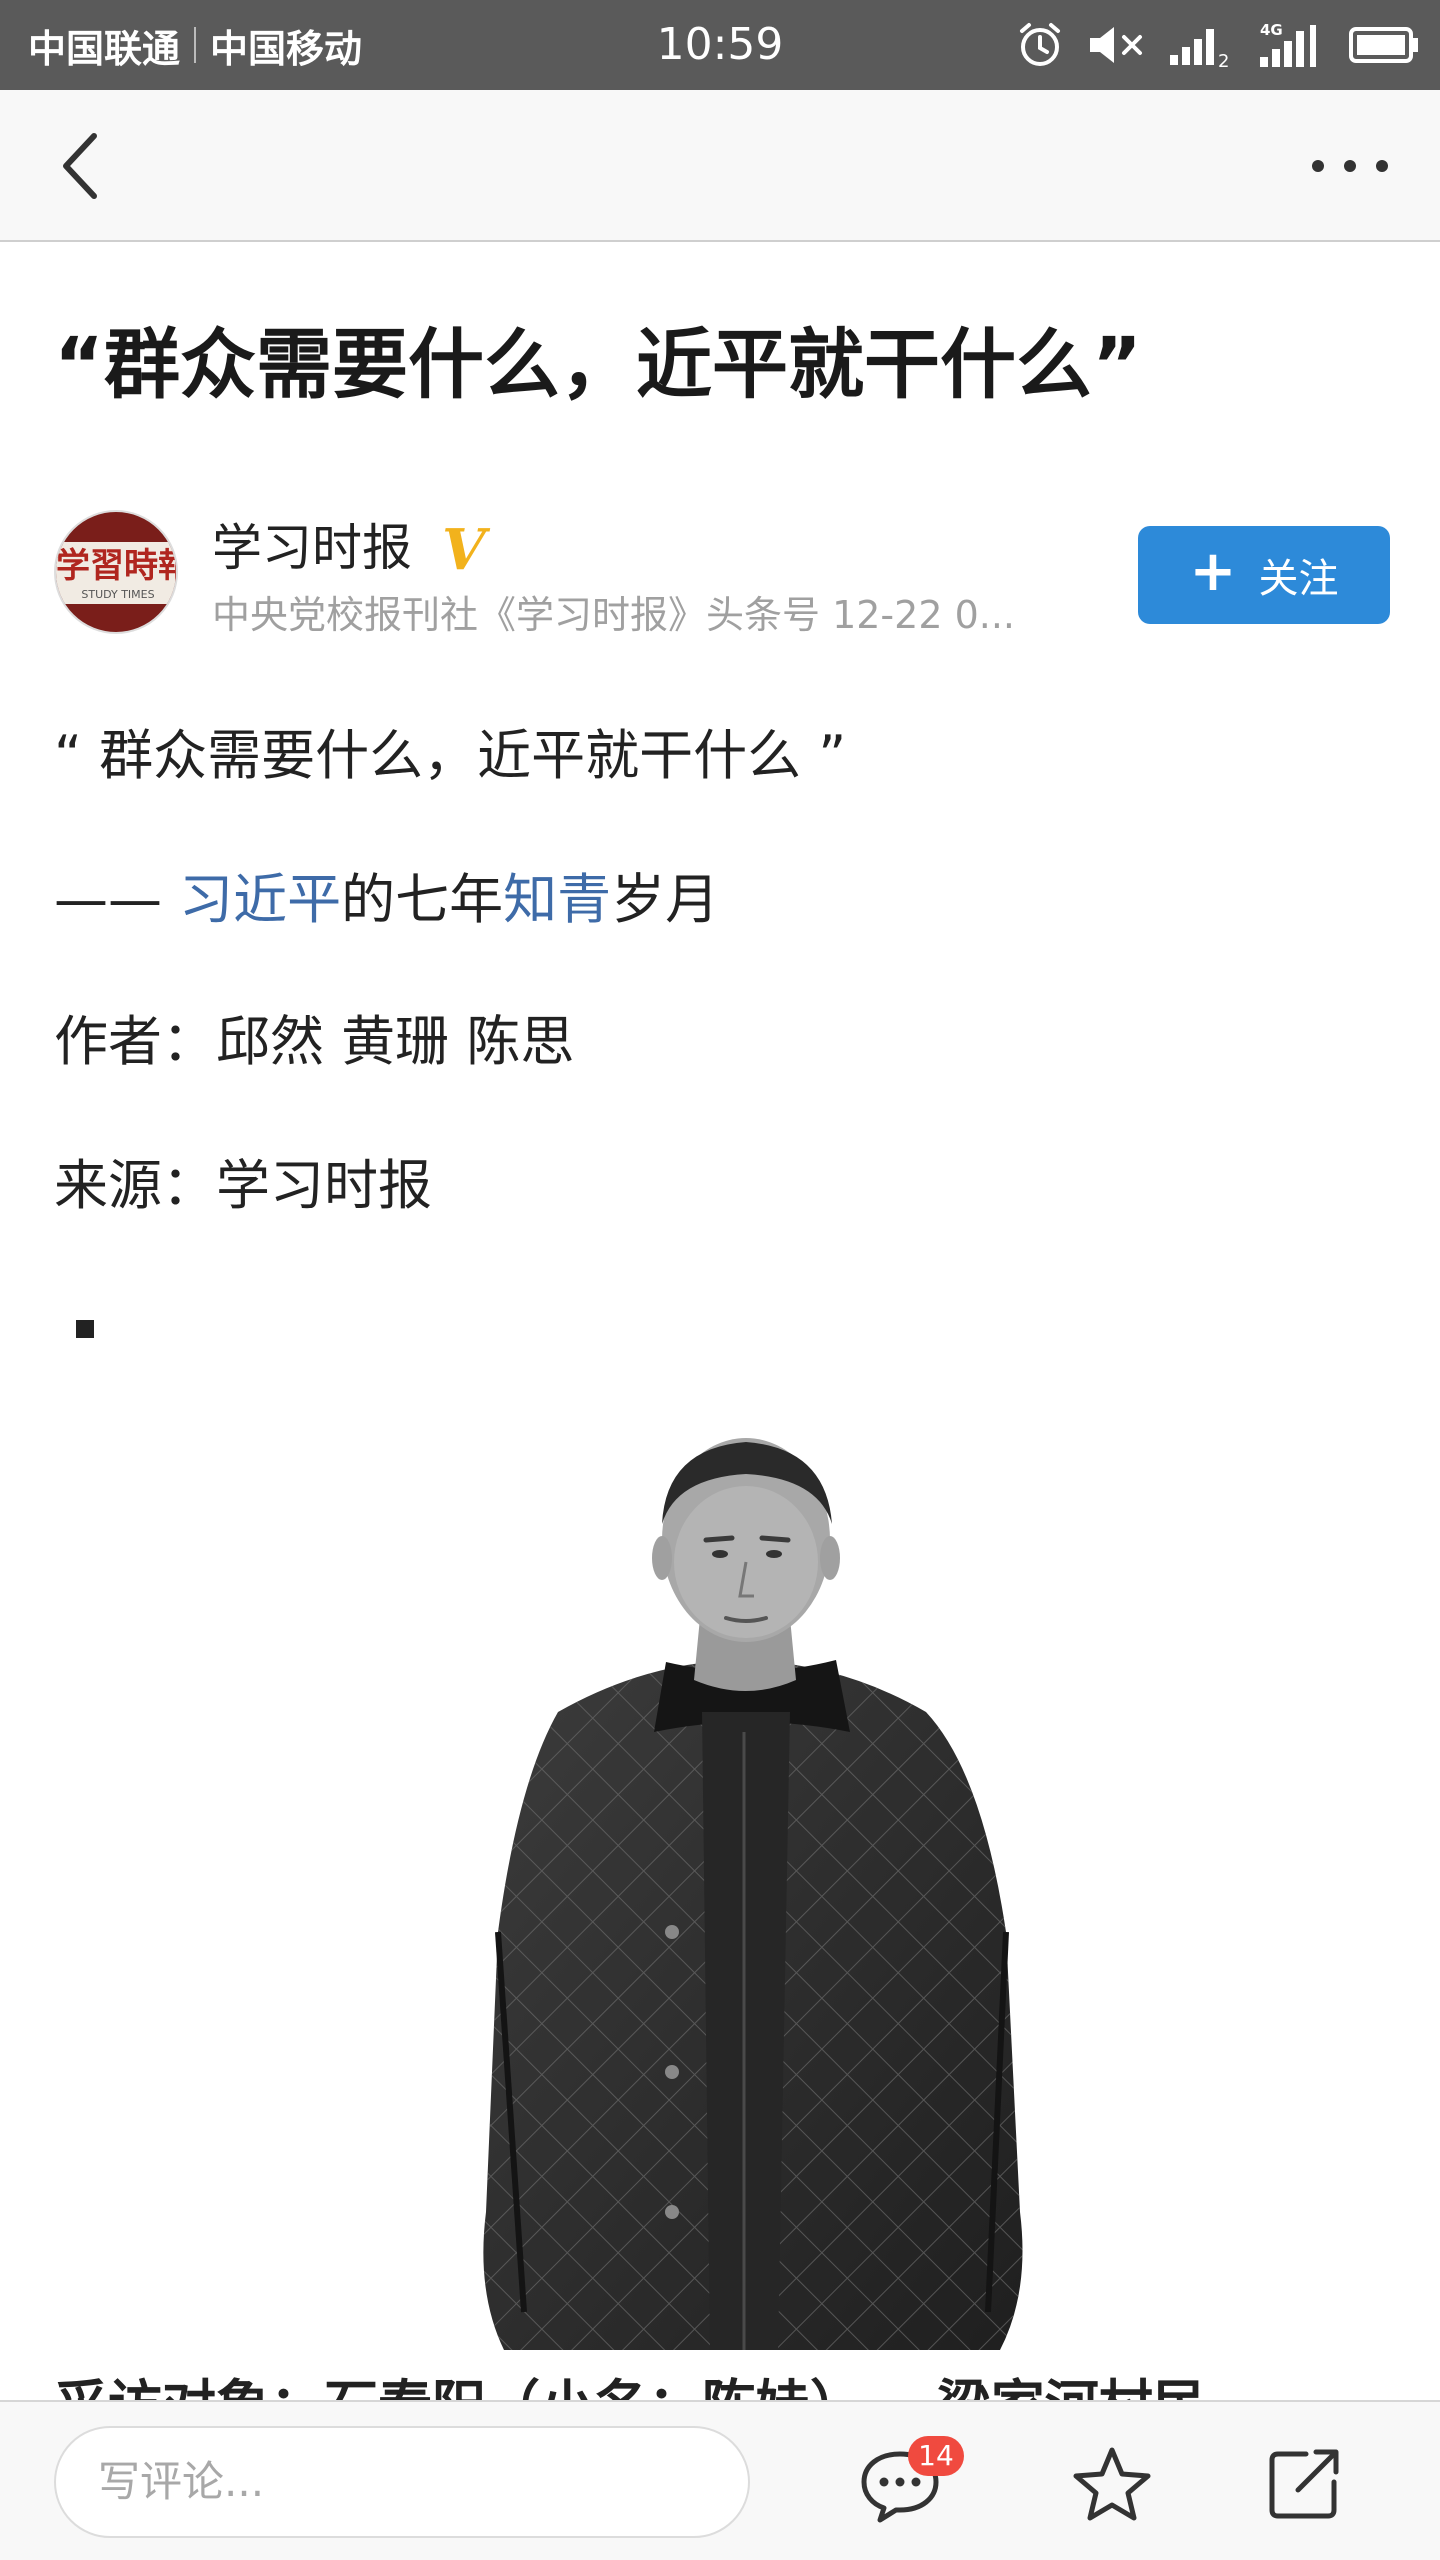 The image size is (1440, 2560). What do you see at coordinates (117, 899) in the screenshot?
I see `subtitle-prefix: ——` at bounding box center [117, 899].